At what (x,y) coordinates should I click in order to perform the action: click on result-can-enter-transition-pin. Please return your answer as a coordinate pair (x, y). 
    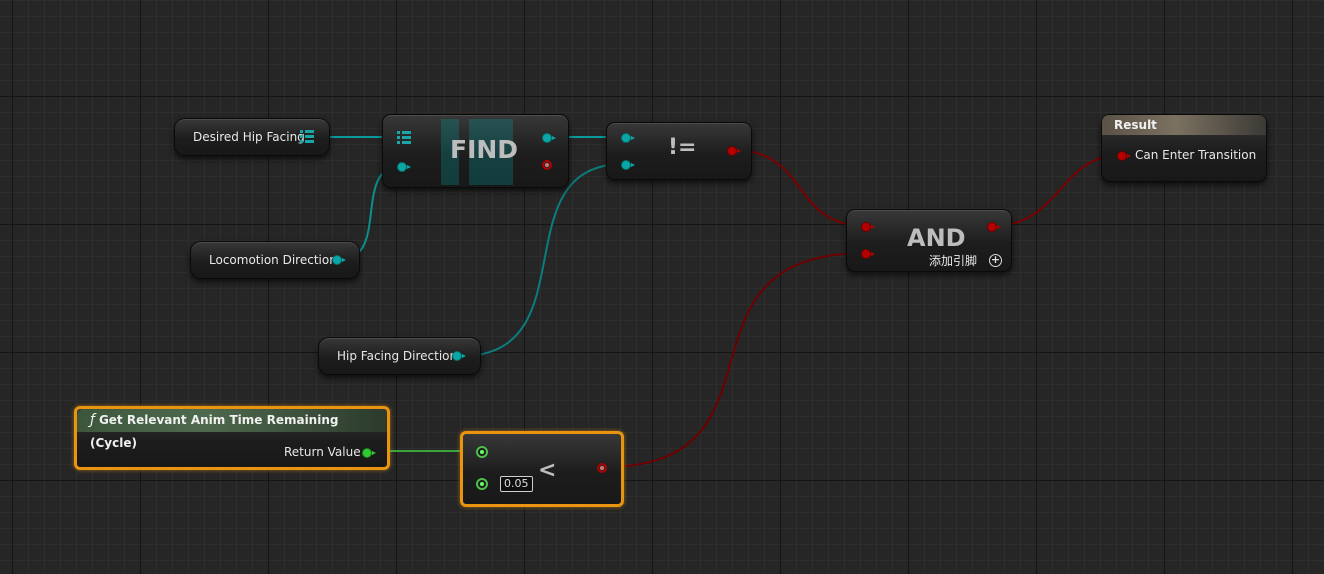
    Looking at the image, I should click on (1124, 156).